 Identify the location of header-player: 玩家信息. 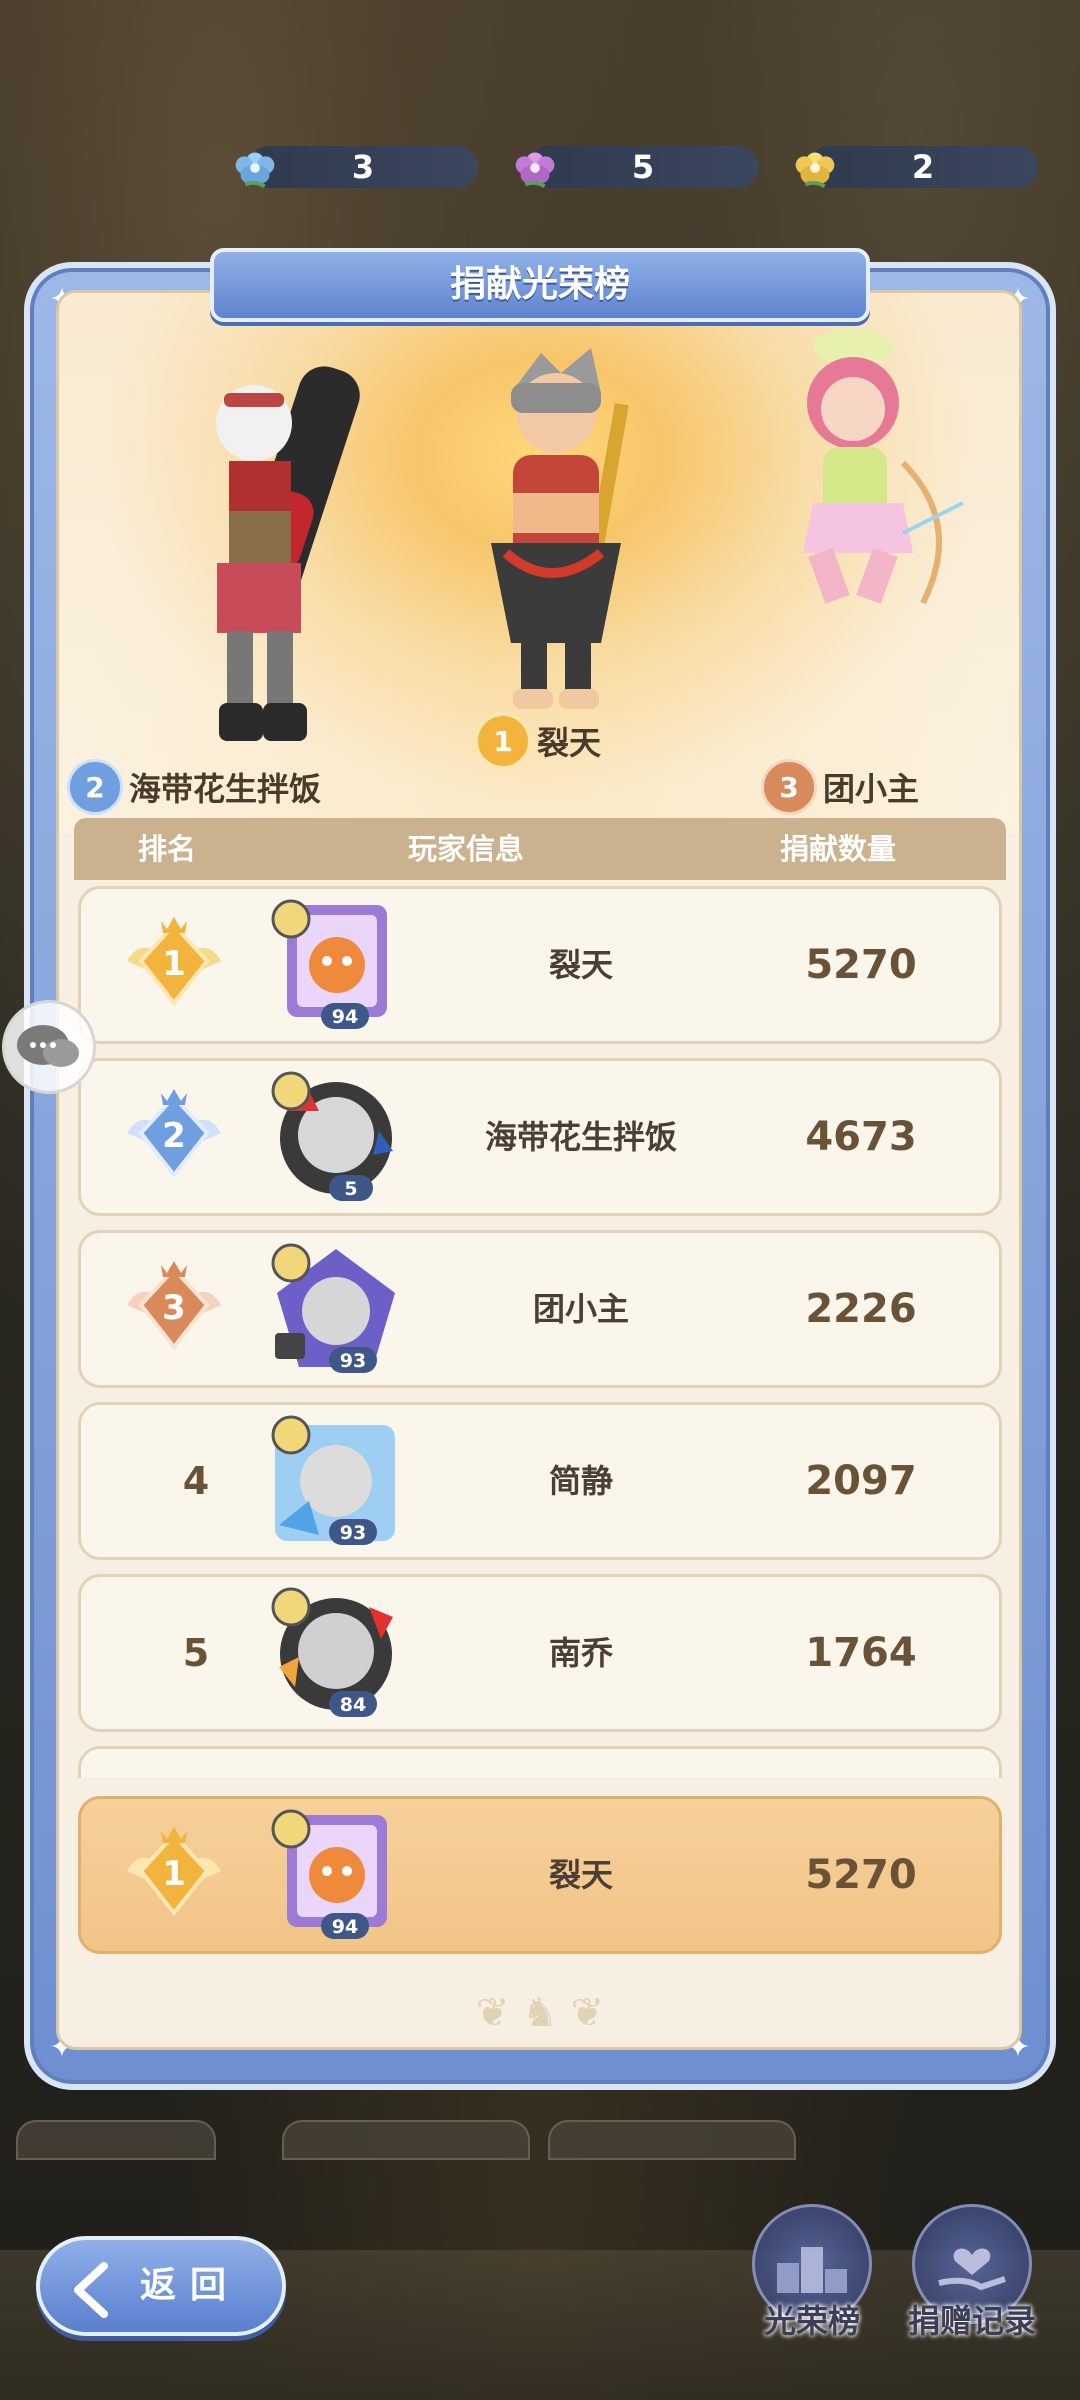
(466, 849).